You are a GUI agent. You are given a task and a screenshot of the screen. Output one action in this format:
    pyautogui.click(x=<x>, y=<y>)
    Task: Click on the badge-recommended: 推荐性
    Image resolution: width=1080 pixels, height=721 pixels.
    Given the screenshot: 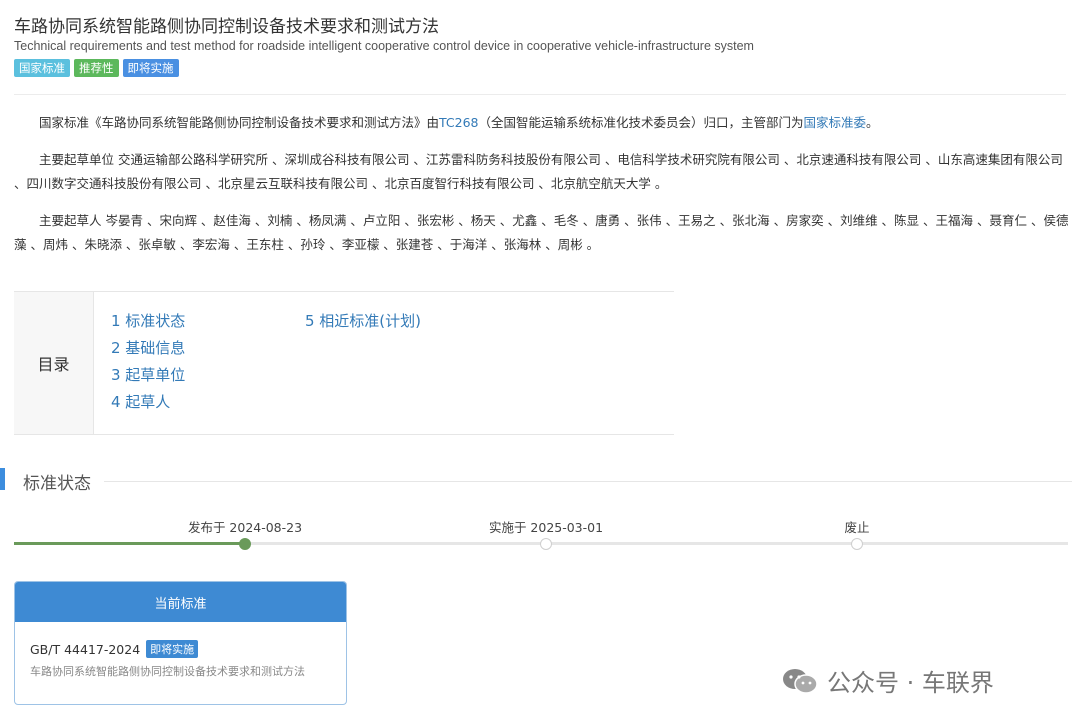 What is the action you would take?
    pyautogui.click(x=96, y=68)
    